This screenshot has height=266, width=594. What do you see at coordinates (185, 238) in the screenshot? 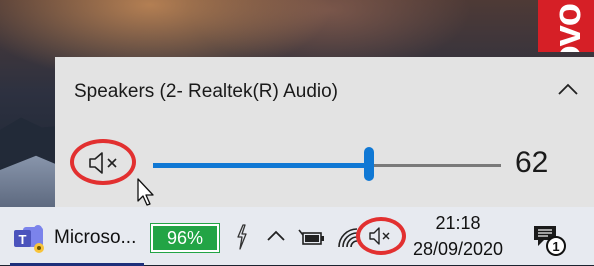
I see `battery-percentage: 96%` at bounding box center [185, 238].